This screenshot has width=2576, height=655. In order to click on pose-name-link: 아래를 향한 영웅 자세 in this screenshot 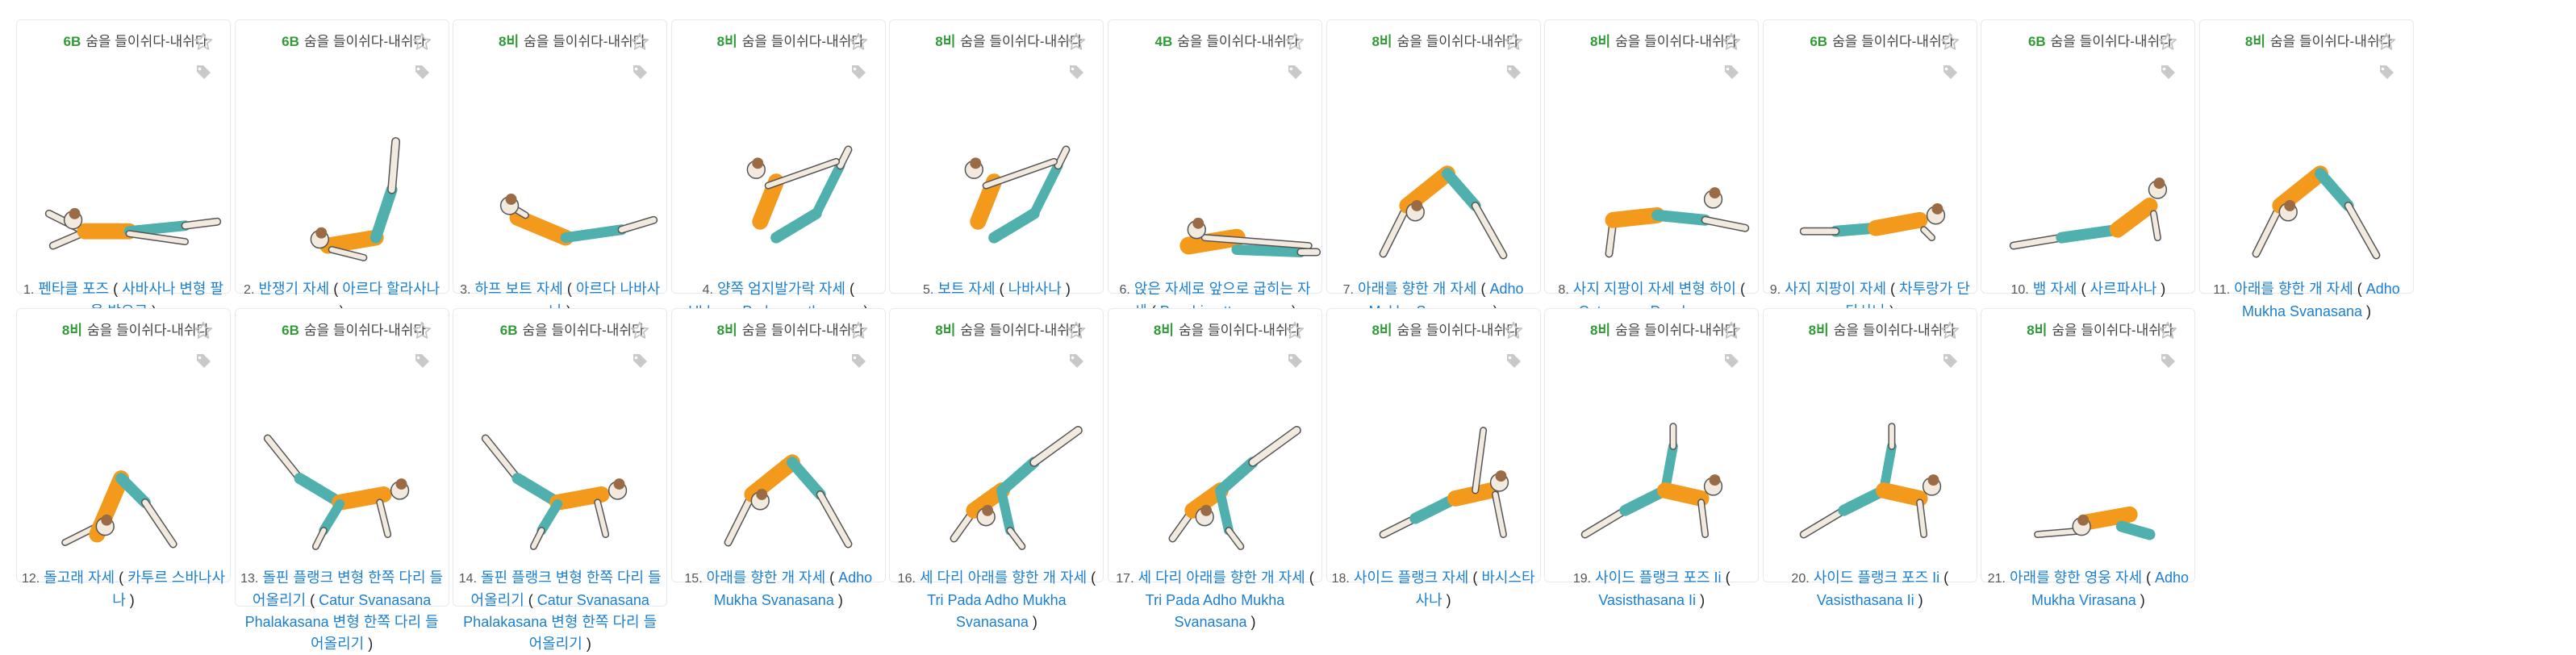, I will do `click(2076, 577)`.